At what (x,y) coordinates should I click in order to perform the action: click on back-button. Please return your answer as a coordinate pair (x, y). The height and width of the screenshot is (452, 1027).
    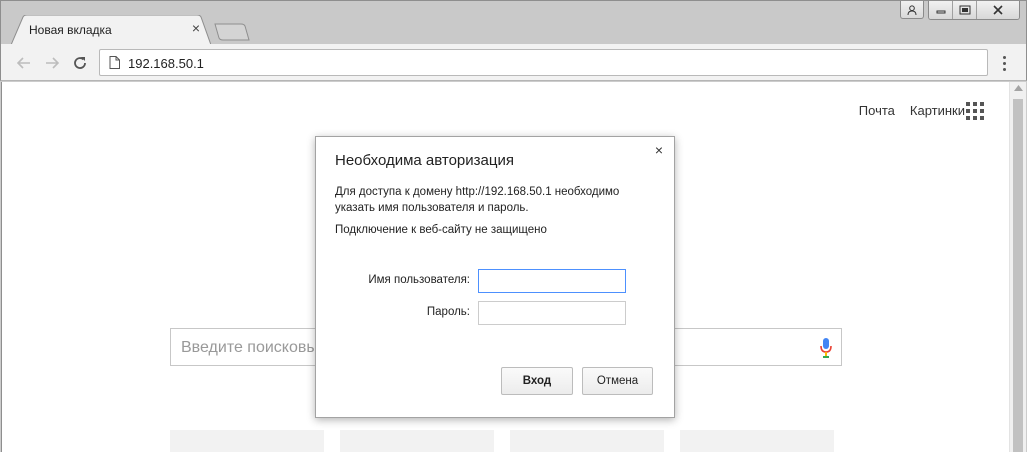
    Looking at the image, I should click on (24, 63).